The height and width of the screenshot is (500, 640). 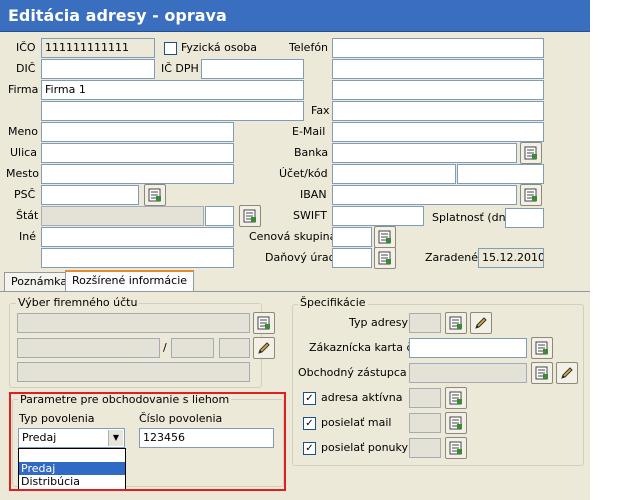 What do you see at coordinates (425, 448) in the screenshot?
I see `posielat-ponuky-field` at bounding box center [425, 448].